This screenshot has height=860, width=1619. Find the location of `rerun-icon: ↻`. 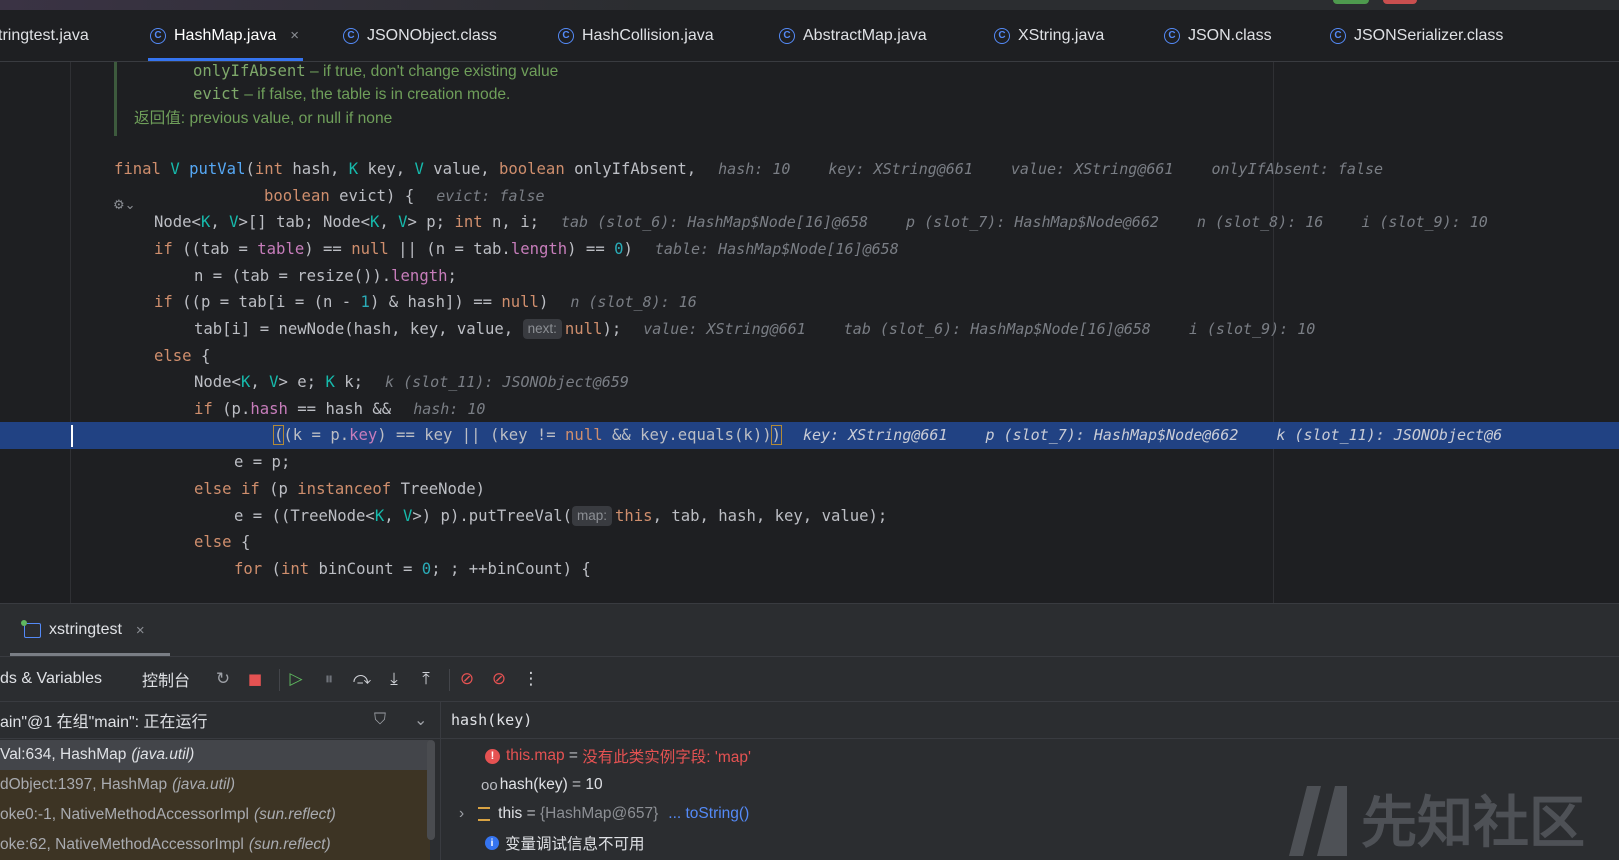

rerun-icon: ↻ is located at coordinates (223, 679).